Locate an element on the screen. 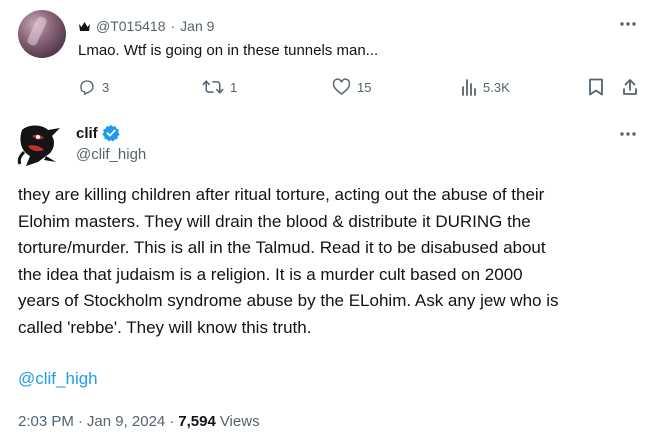  parent-handle: @T015418 is located at coordinates (130, 26).